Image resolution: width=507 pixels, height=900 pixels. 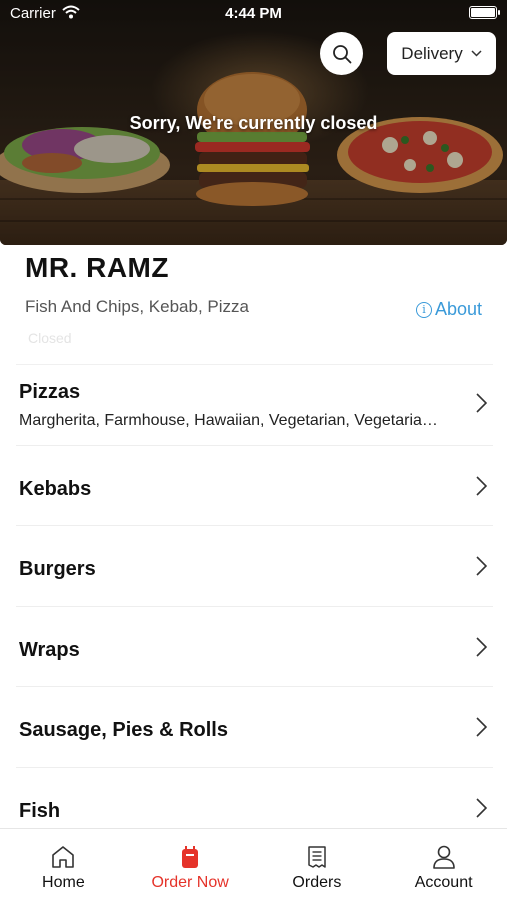 What do you see at coordinates (423, 309) in the screenshot?
I see `info-icon: i` at bounding box center [423, 309].